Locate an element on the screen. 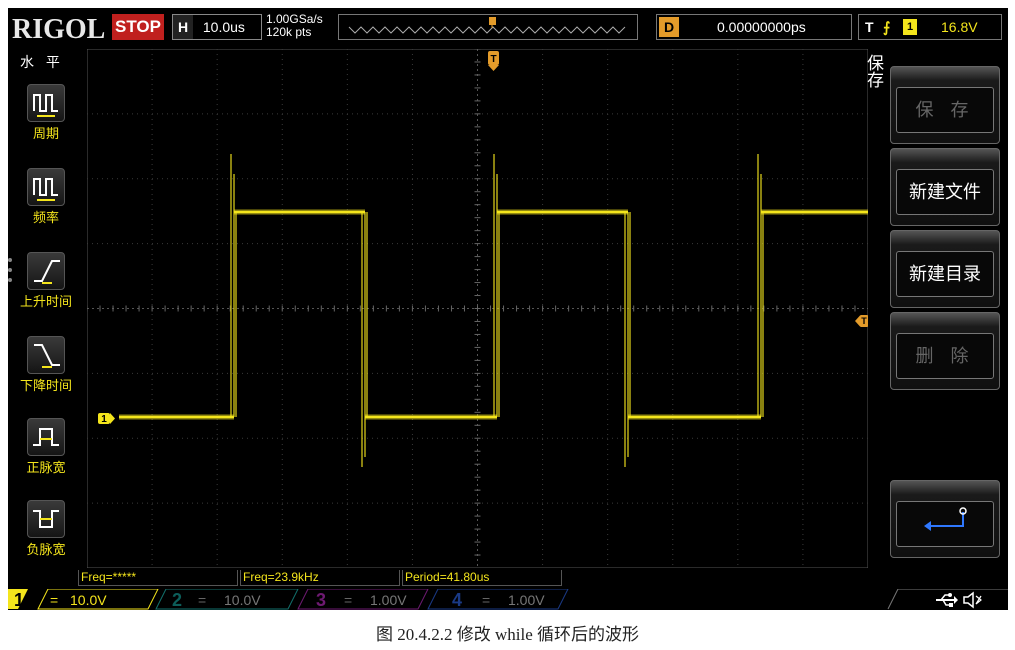  channel-3-scale: 1.00V is located at coordinates (388, 600).